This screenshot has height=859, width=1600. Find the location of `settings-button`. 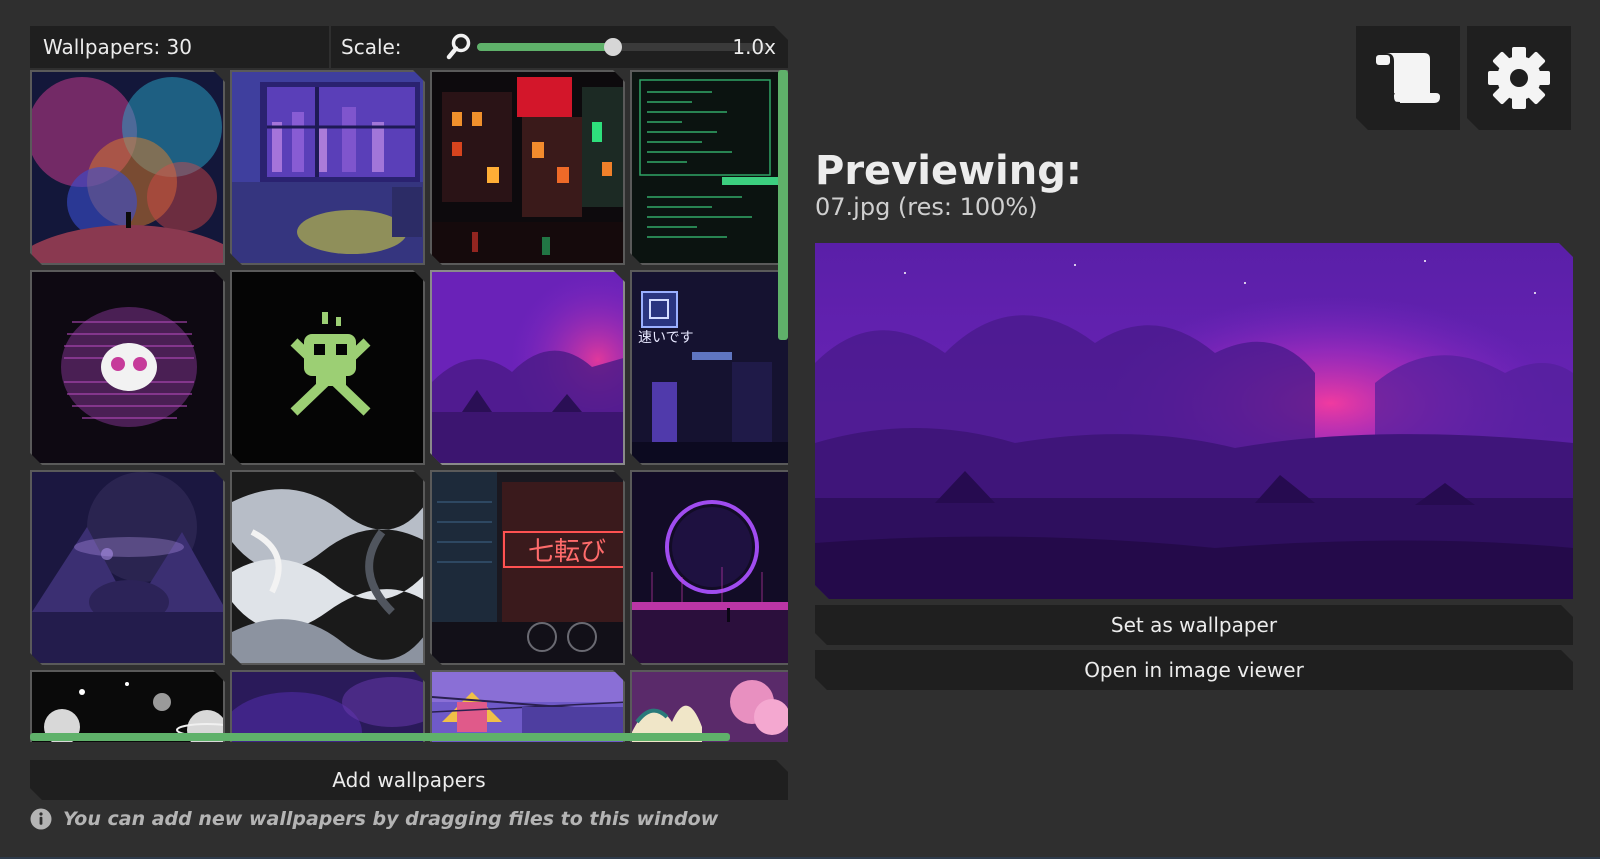

settings-button is located at coordinates (1519, 78).